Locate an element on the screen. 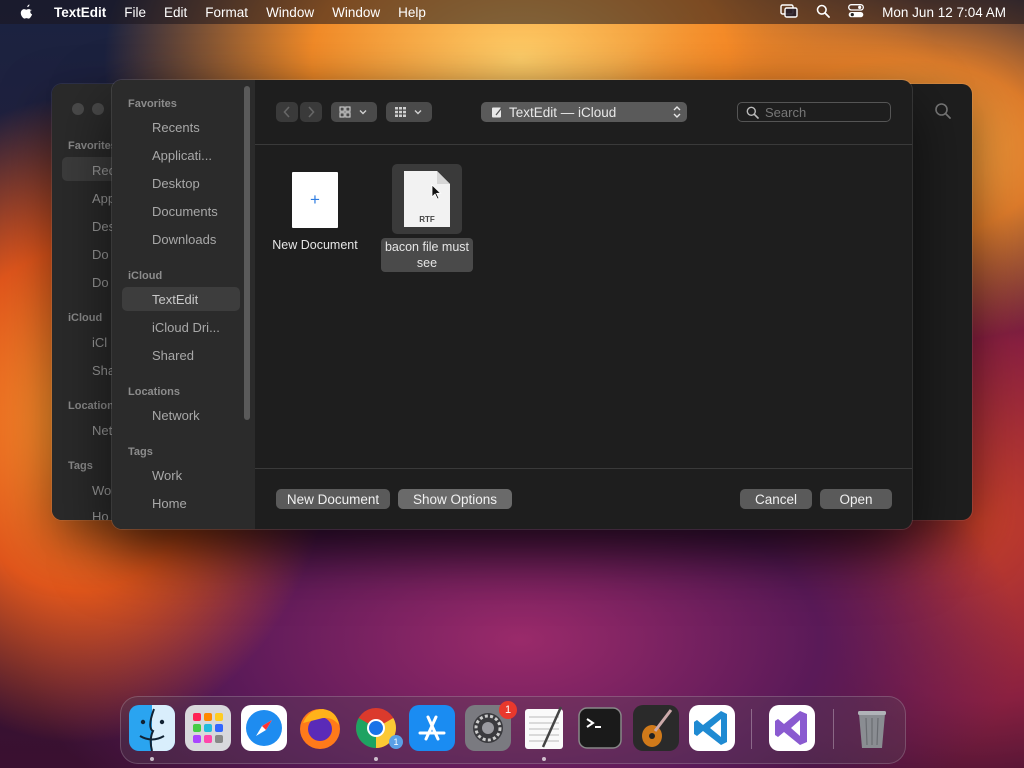 The image size is (1024, 768). dock-app-store is located at coordinates (432, 728).